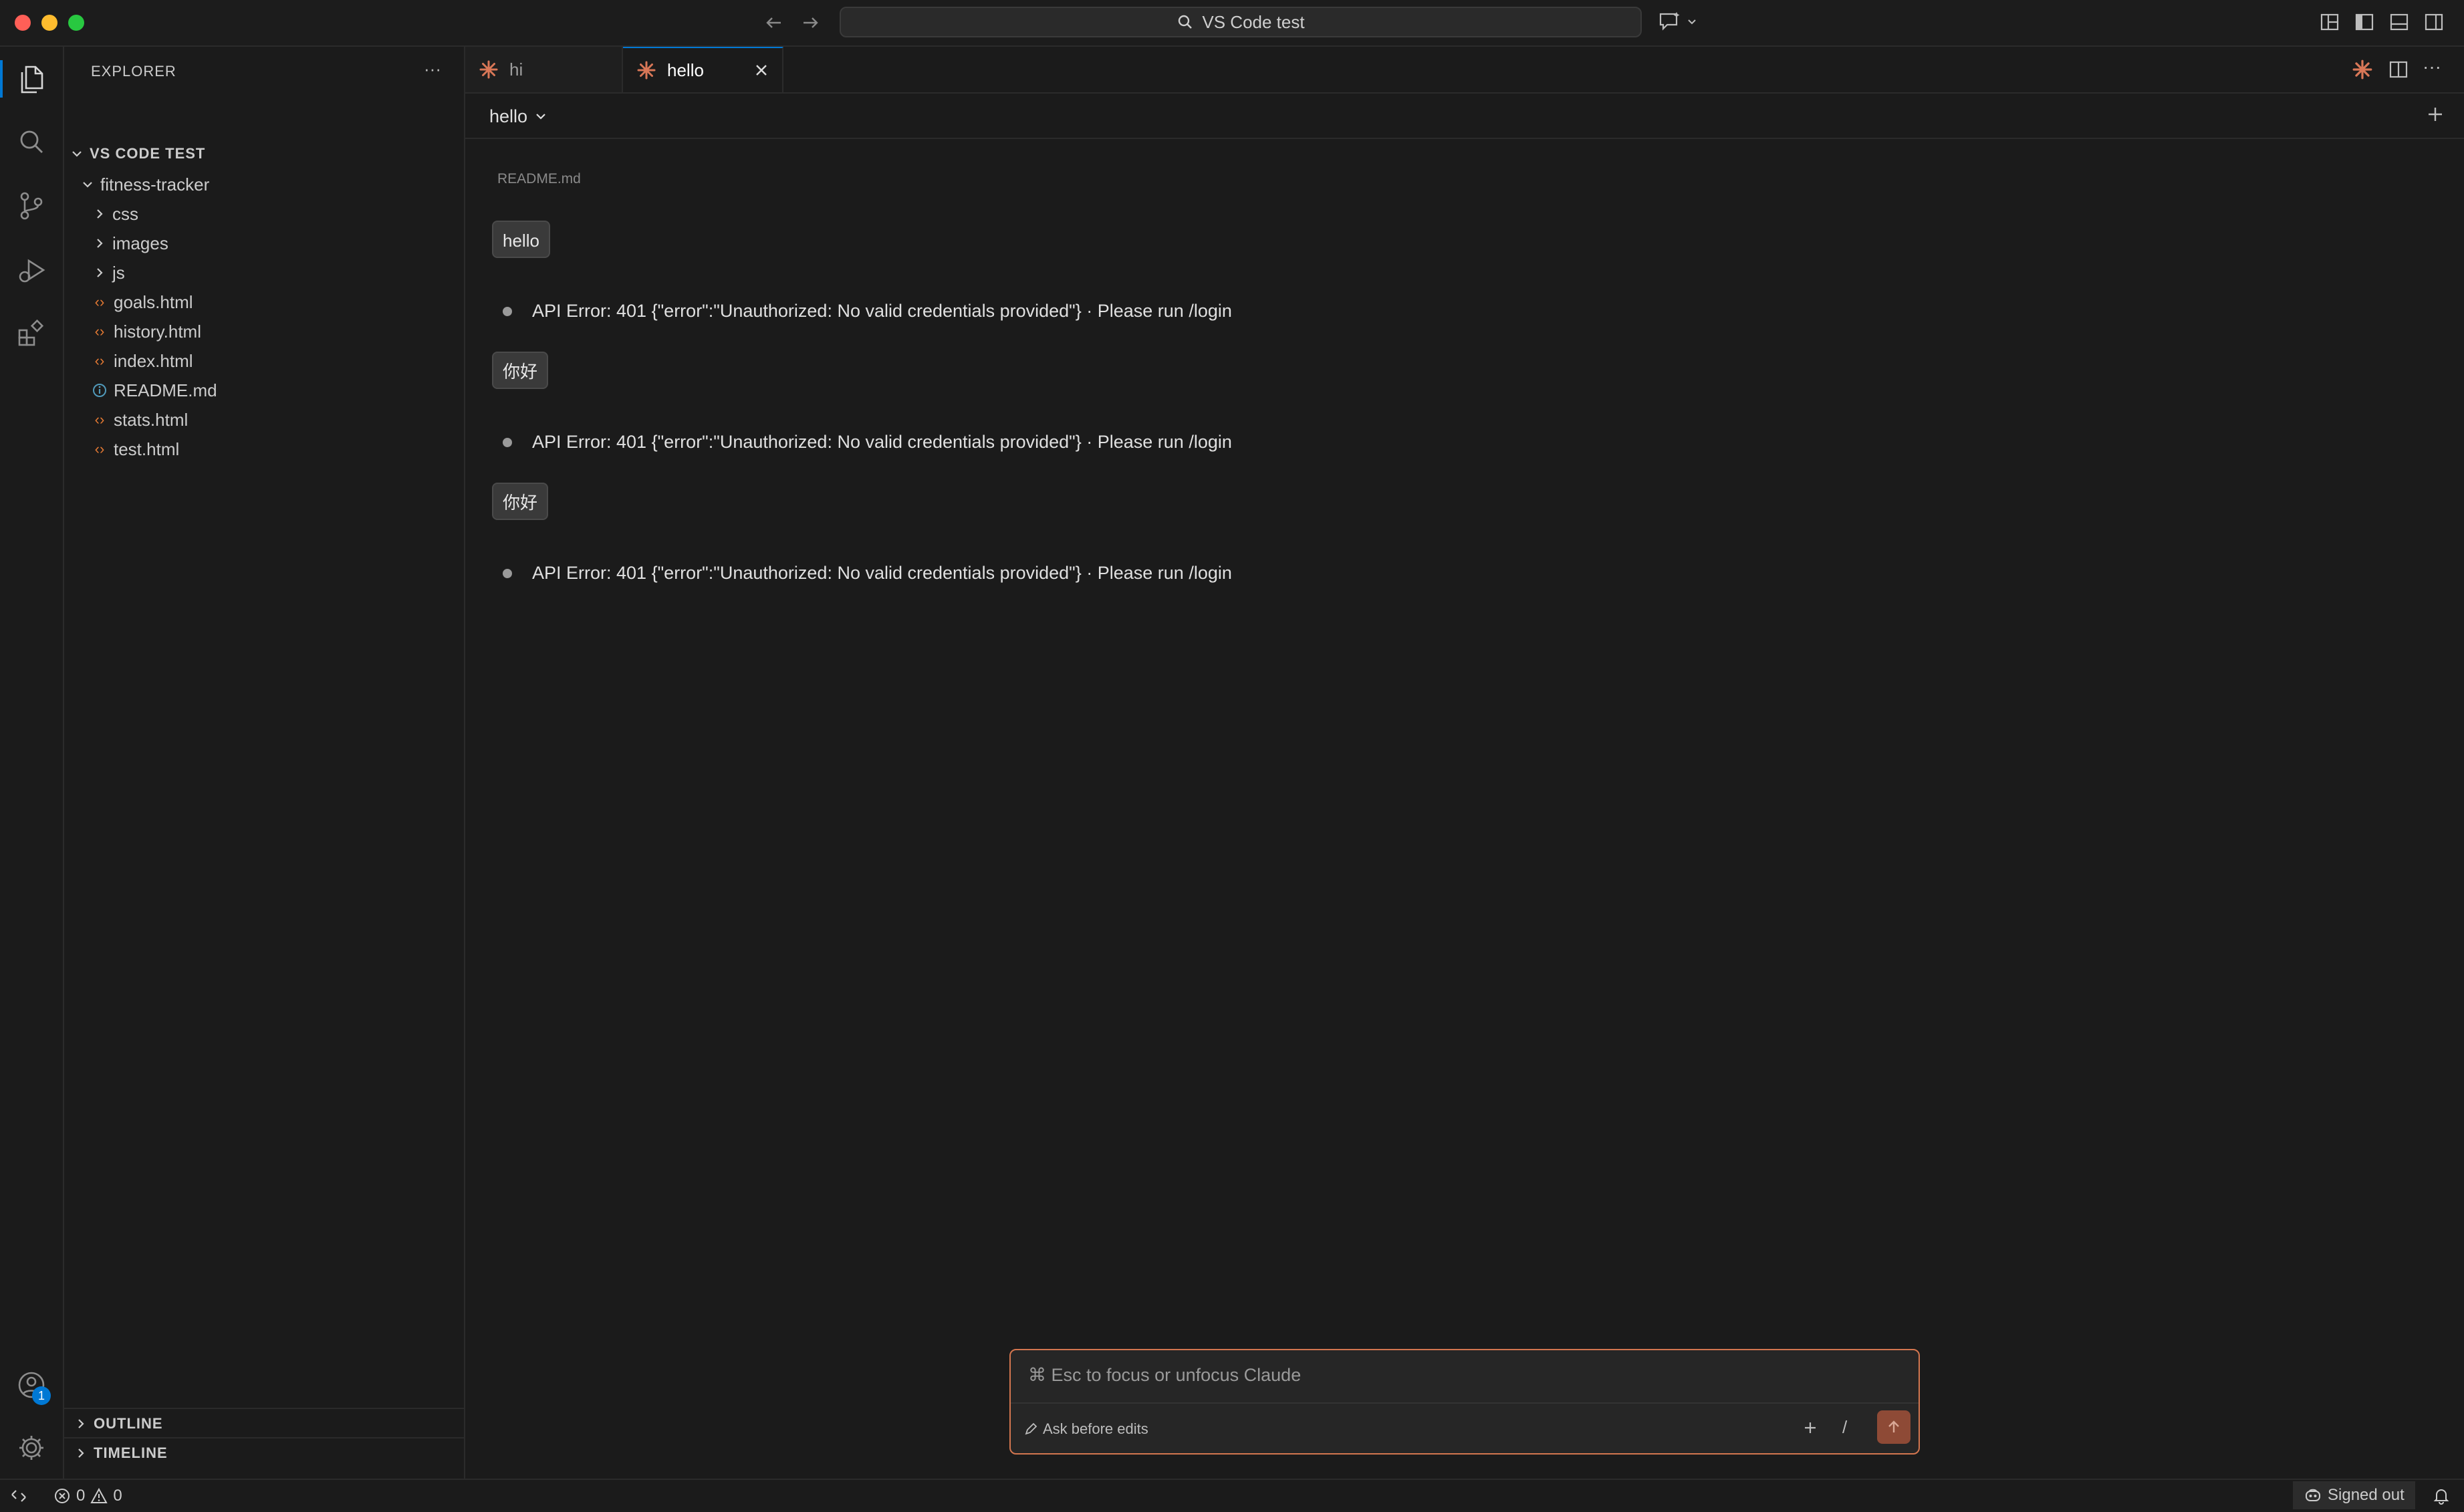  What do you see at coordinates (2399, 22) in the screenshot?
I see `toggle-panel-icon` at bounding box center [2399, 22].